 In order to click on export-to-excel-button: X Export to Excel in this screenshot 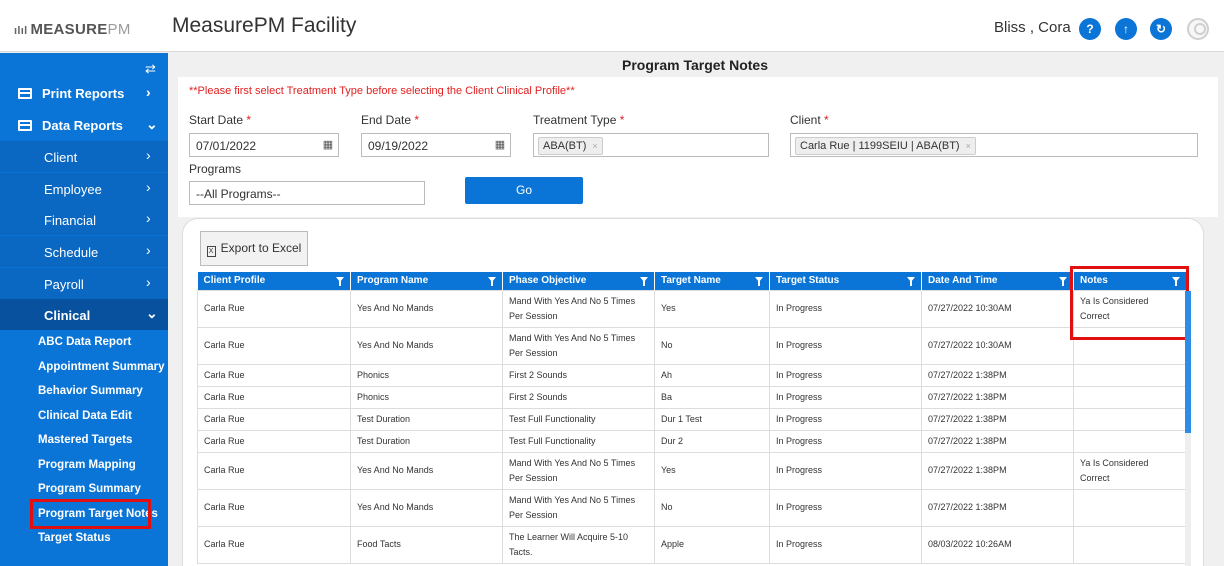, I will do `click(254, 248)`.